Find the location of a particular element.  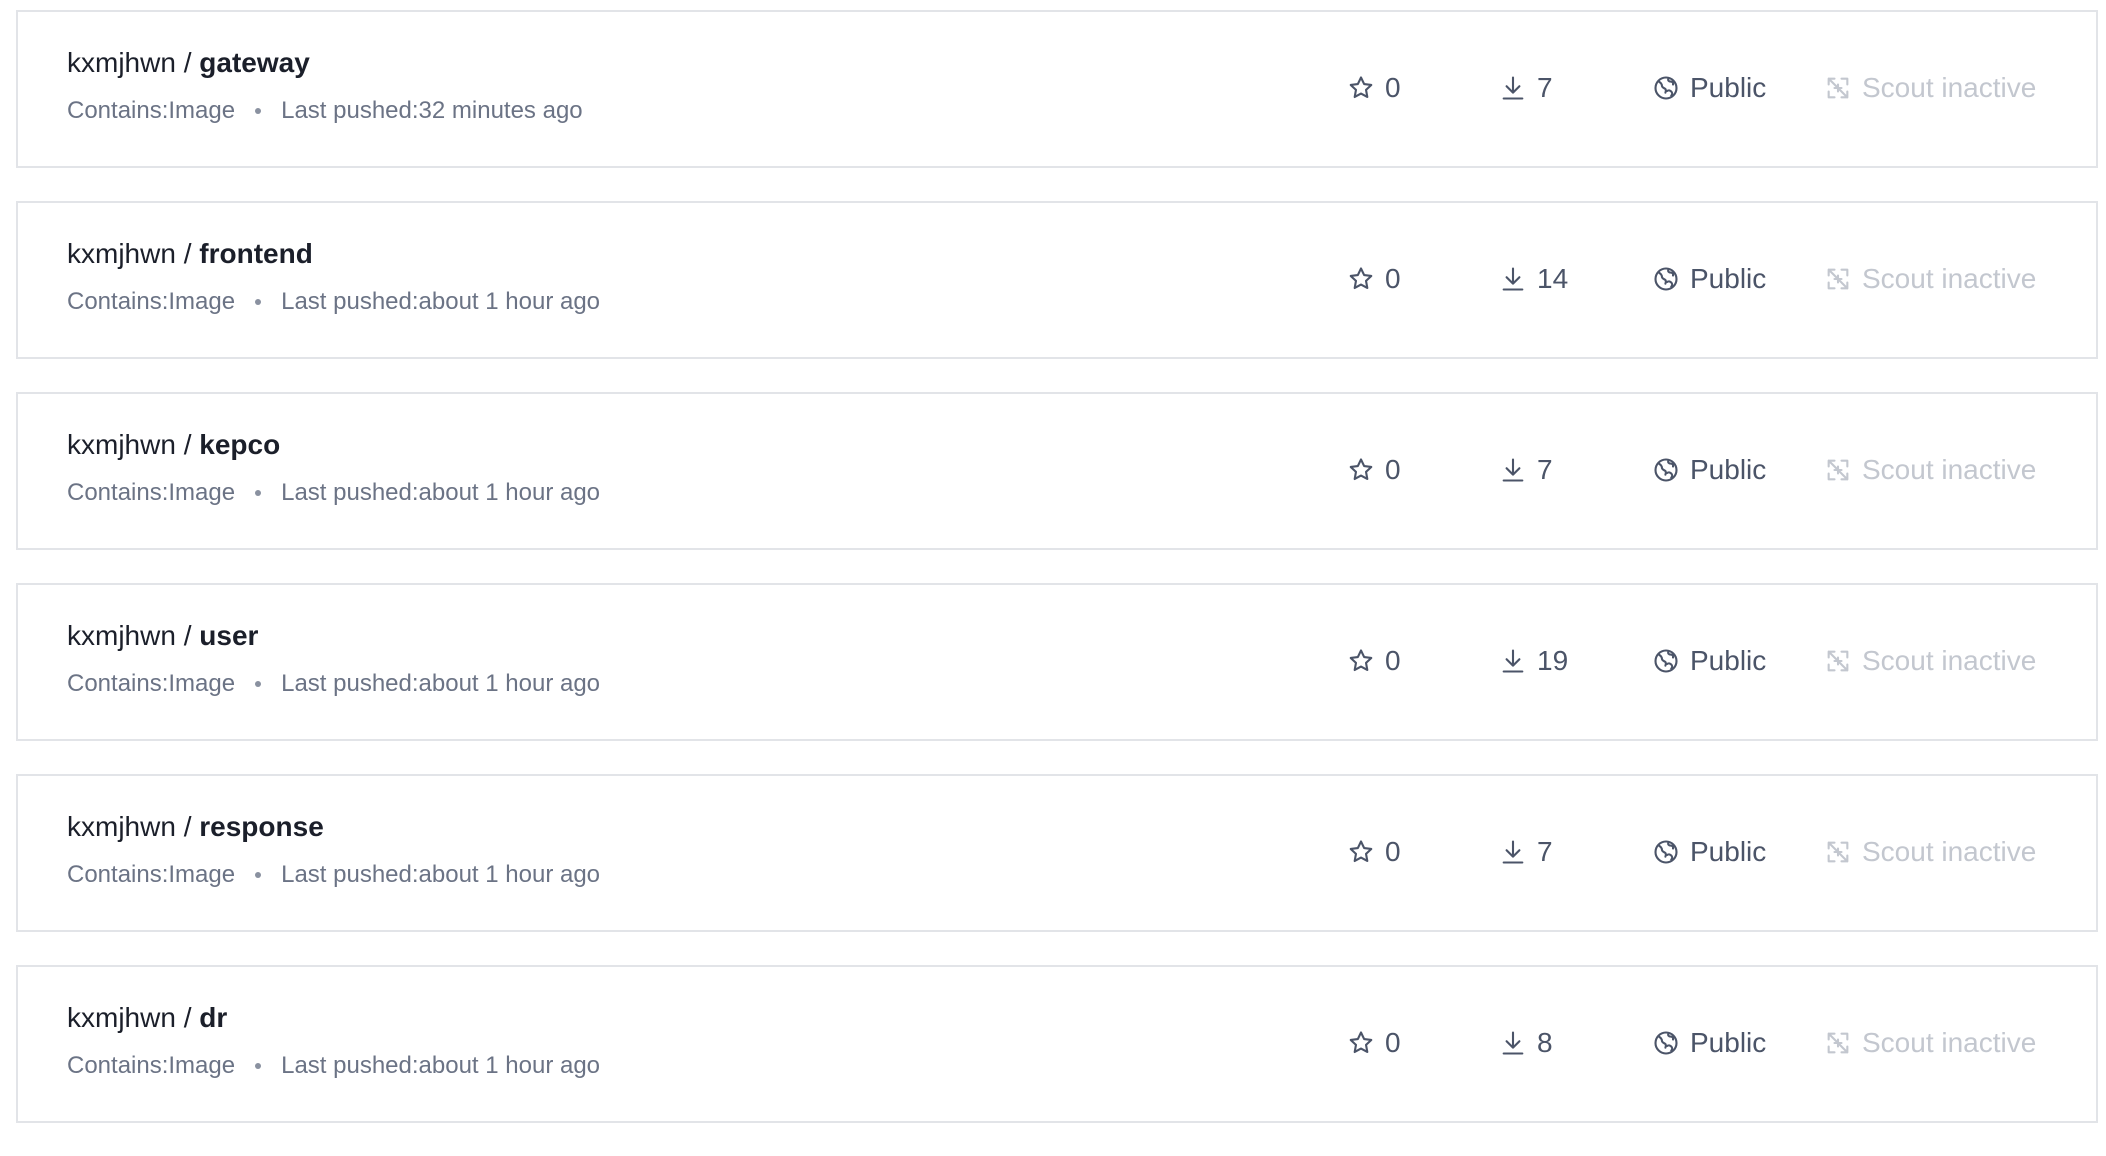

repo-title: kxmjhwn / gateway is located at coordinates (188, 63).